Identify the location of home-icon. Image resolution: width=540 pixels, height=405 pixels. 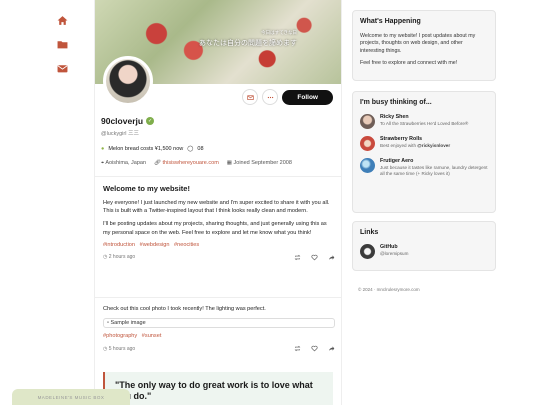
(62, 20).